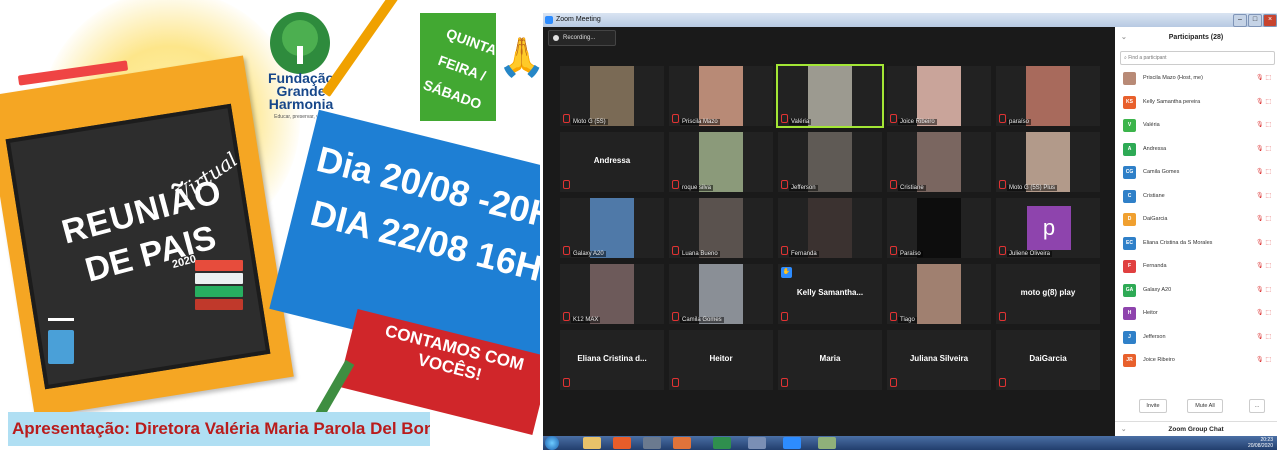 The image size is (1277, 450). I want to click on participant-row: C Cristiane 🎙 ⬚, so click(1196, 196).